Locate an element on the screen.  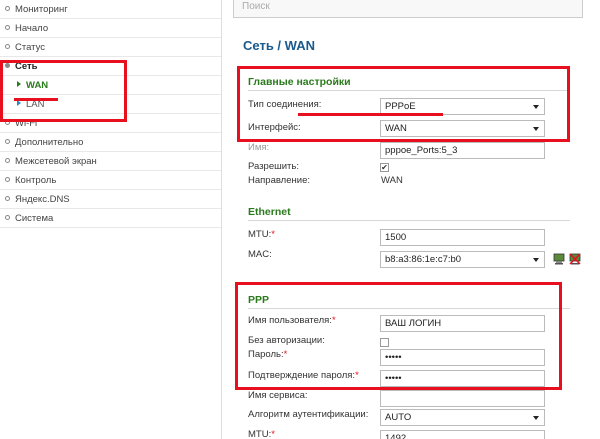
ethernet-mtu-input: 1500 is located at coordinates (462, 237).